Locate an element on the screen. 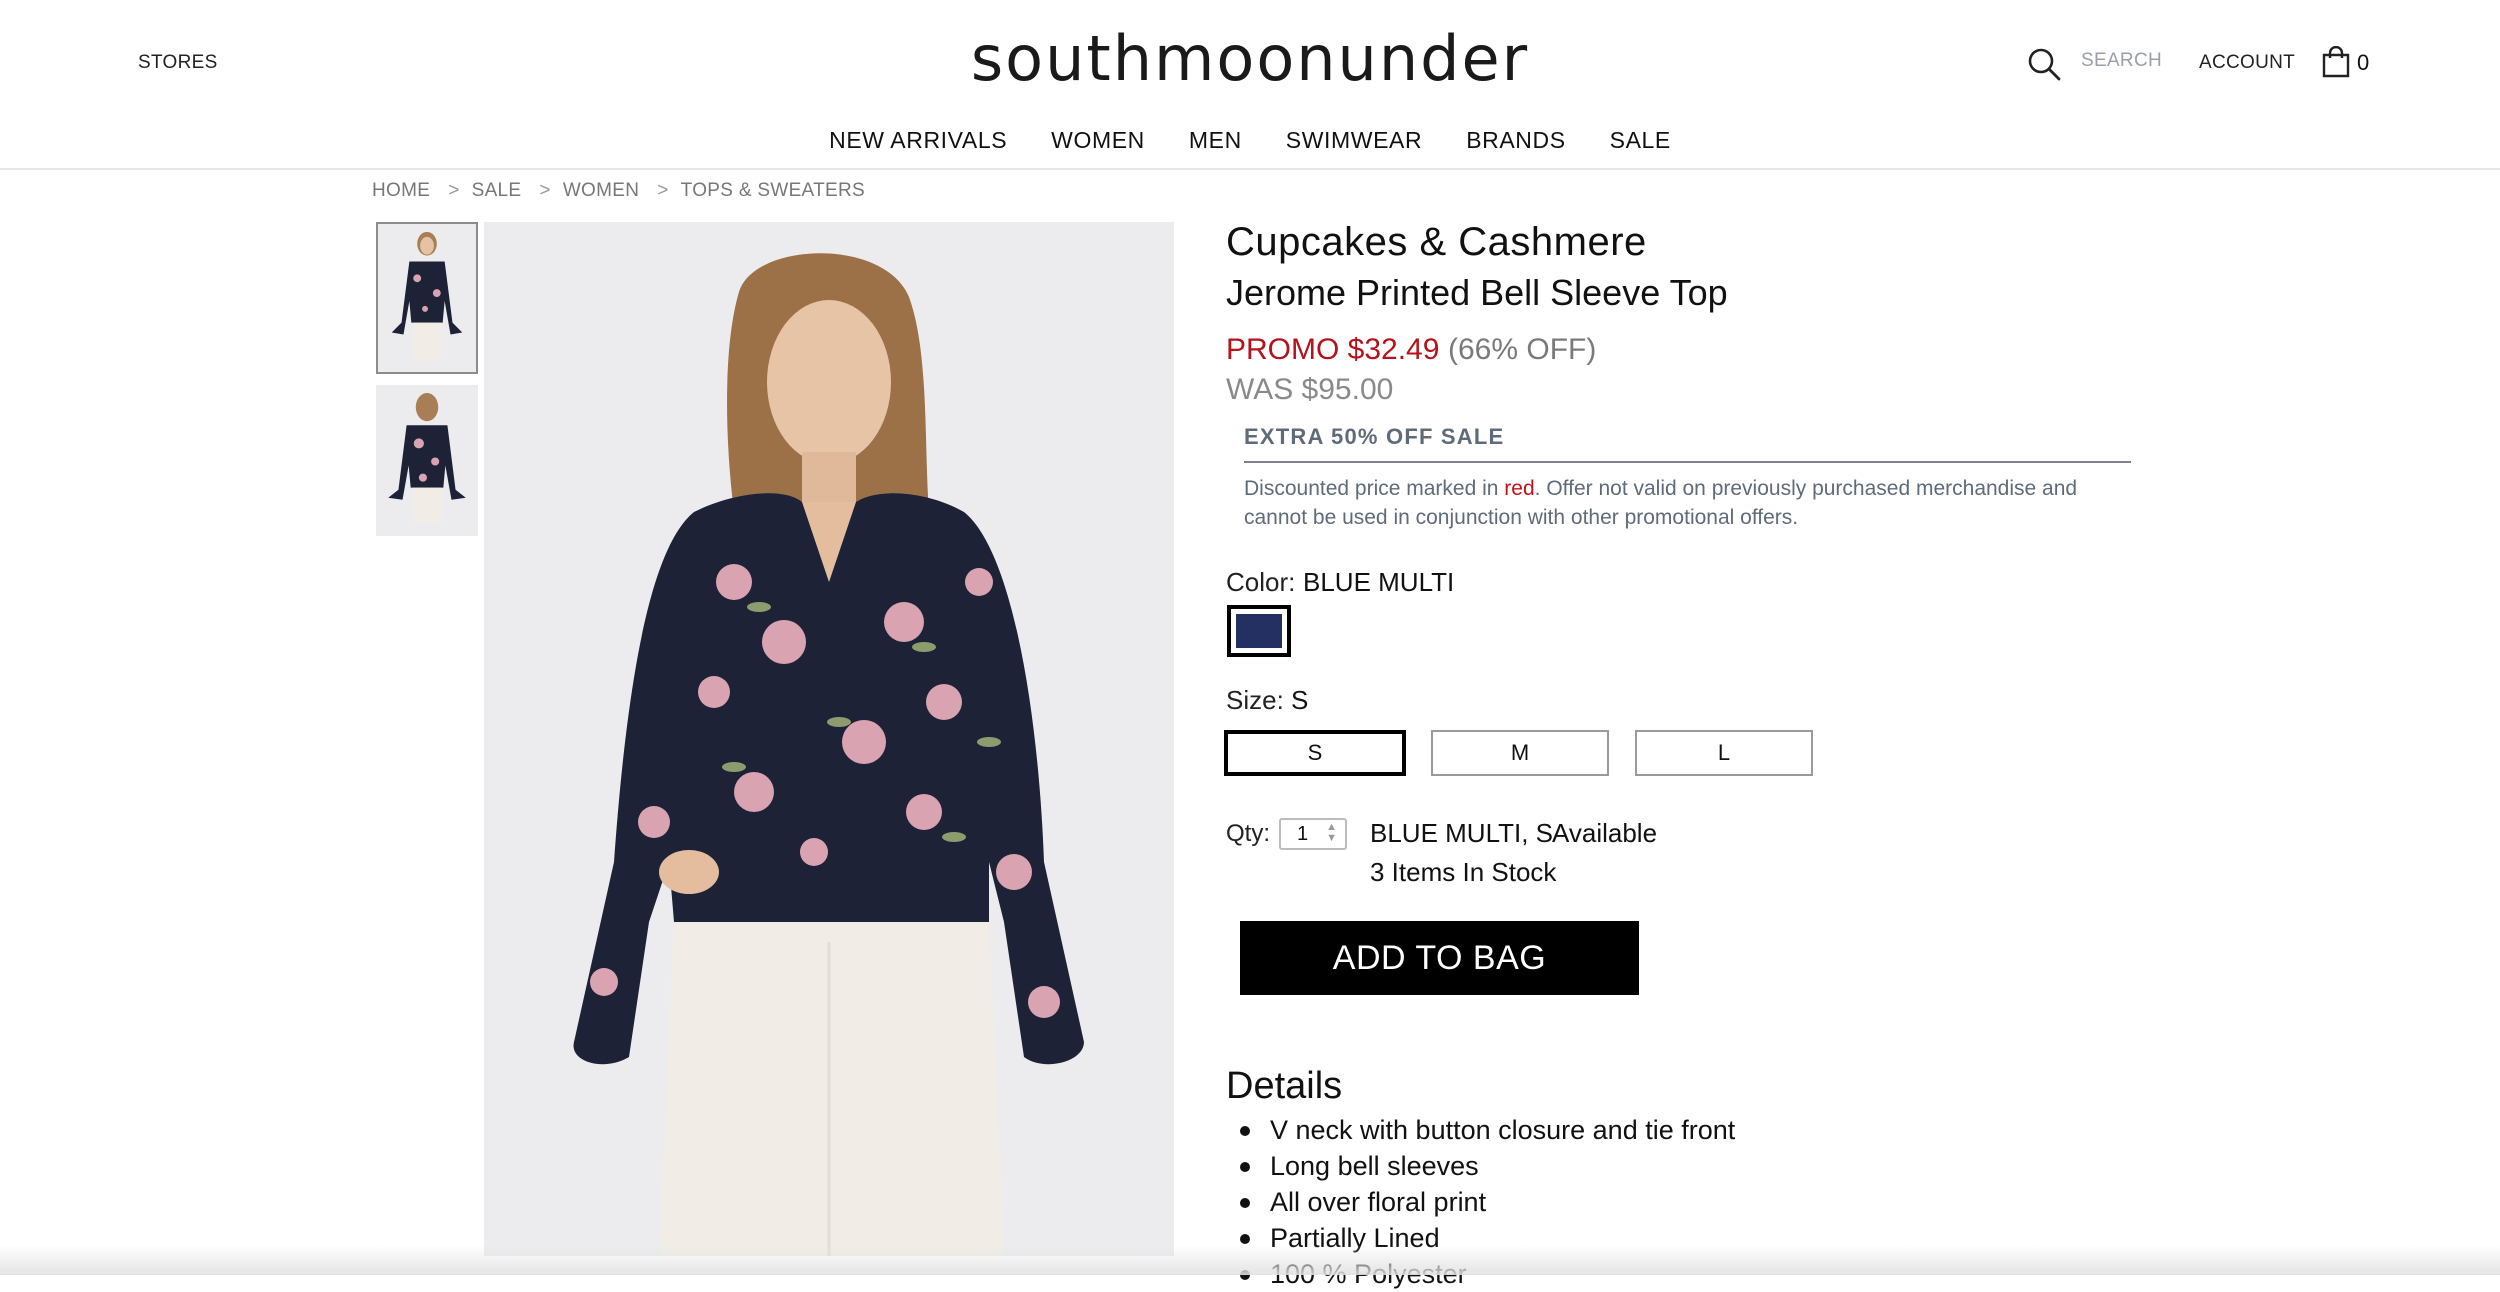 Image resolution: width=2500 pixels, height=1292 pixels. size-value: S is located at coordinates (1300, 700).